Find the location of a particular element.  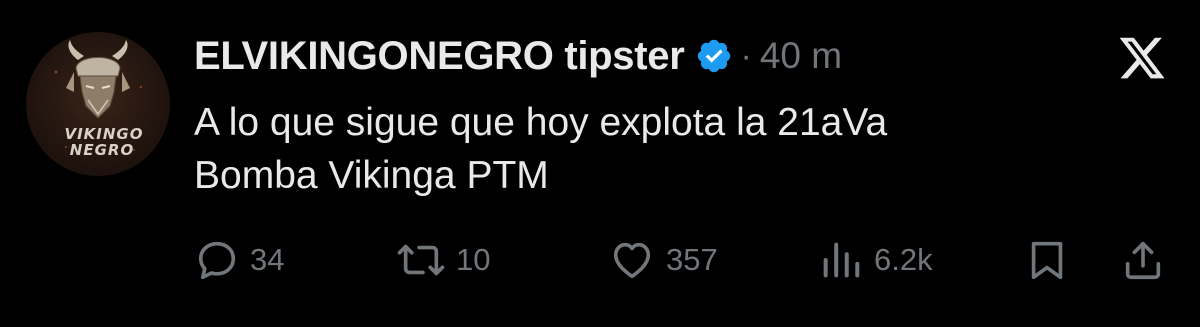

tweet-header: ELVIKINGONEGRO tipster · 40 m is located at coordinates (518, 56).